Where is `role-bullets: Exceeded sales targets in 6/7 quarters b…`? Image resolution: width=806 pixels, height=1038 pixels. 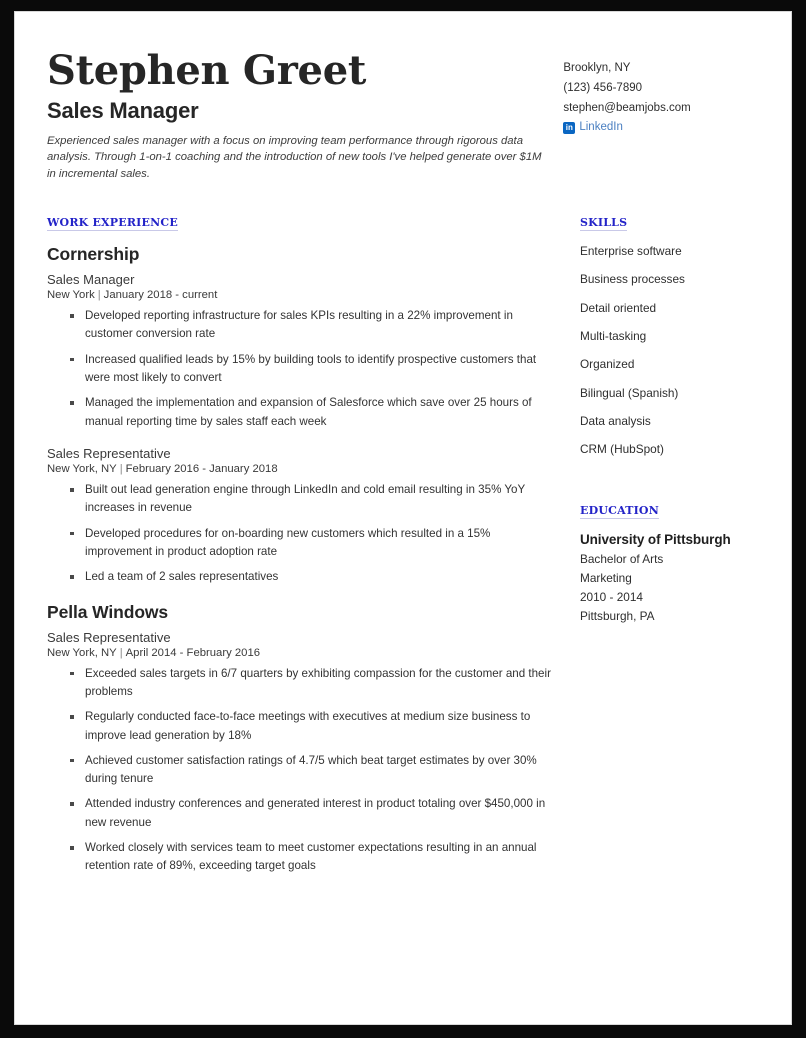 role-bullets: Exceeded sales targets in 6/7 quarters b… is located at coordinates (301, 770).